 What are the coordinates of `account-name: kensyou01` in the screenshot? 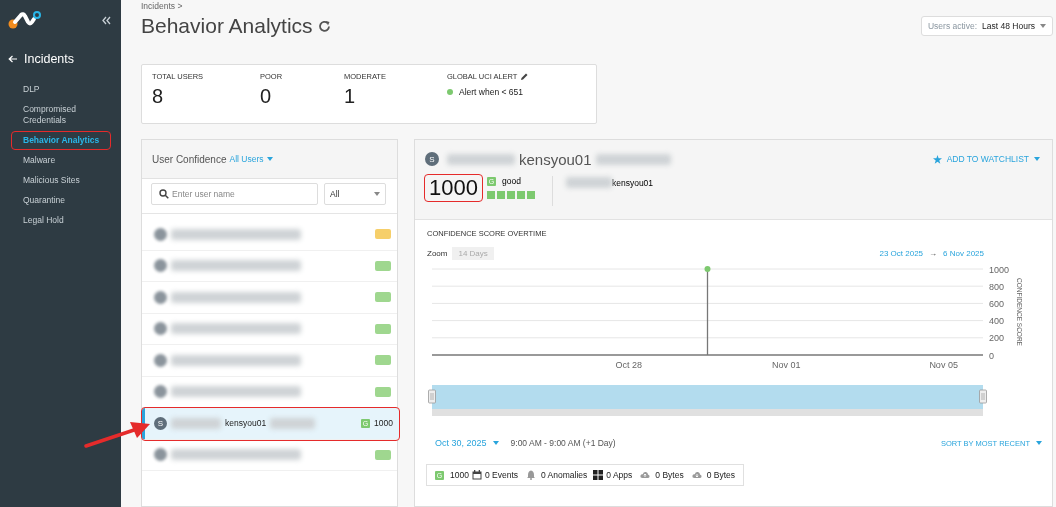 It's located at (632, 182).